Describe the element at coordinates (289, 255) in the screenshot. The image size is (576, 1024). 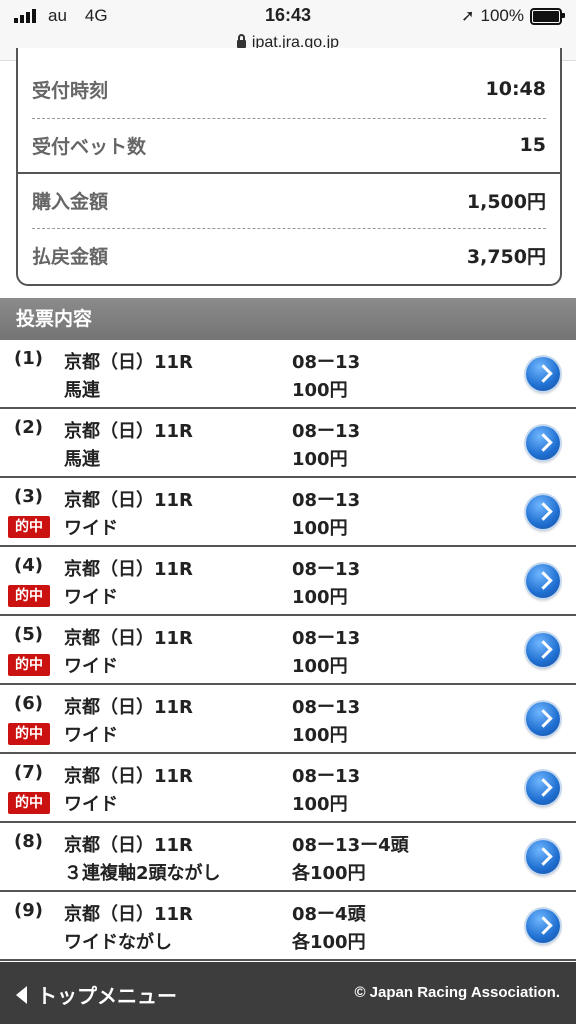
I see `summary-row-payout: 払戻金額 3,750円` at that location.